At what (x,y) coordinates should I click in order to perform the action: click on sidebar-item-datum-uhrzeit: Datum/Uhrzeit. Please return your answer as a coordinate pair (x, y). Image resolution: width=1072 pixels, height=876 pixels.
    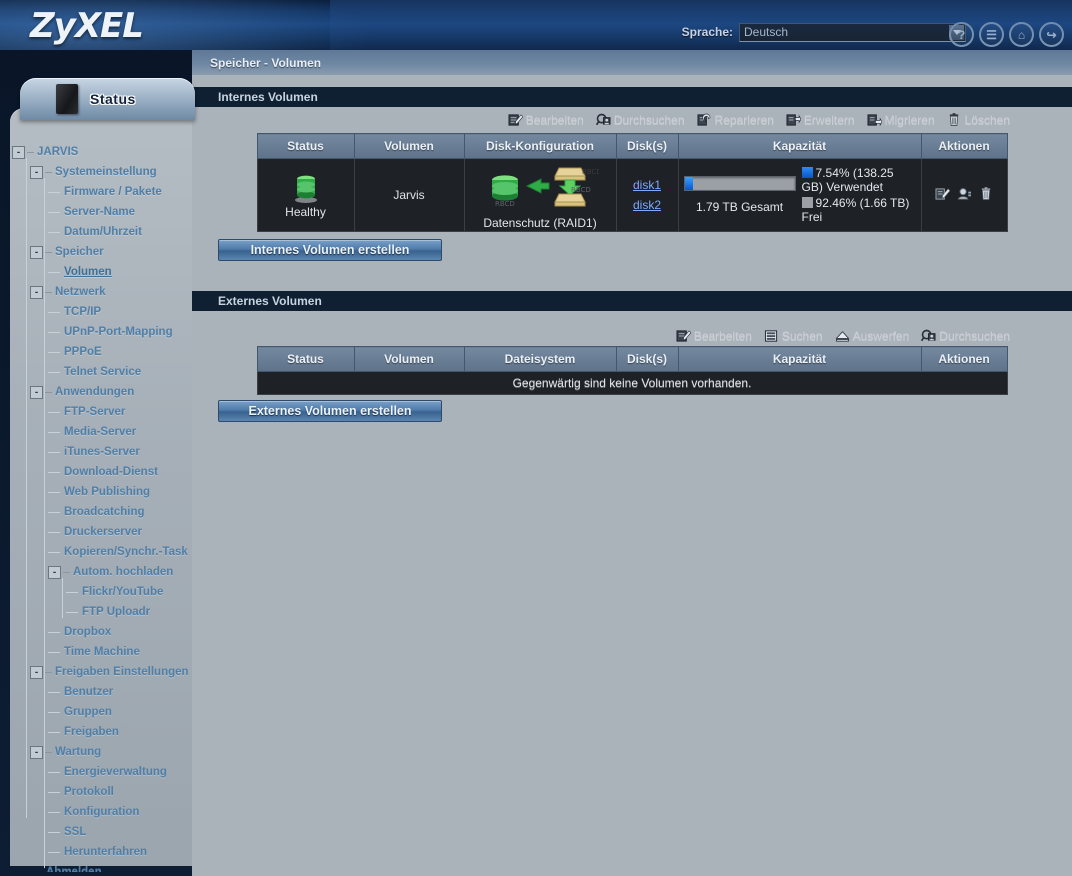
    Looking at the image, I should click on (105, 232).